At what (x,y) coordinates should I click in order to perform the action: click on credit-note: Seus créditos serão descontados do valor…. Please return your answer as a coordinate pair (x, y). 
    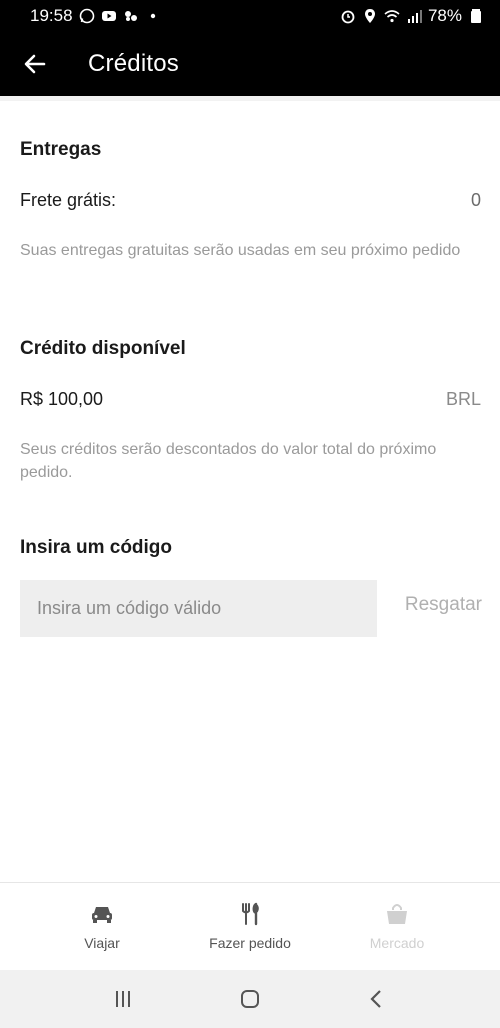
    Looking at the image, I should click on (228, 461).